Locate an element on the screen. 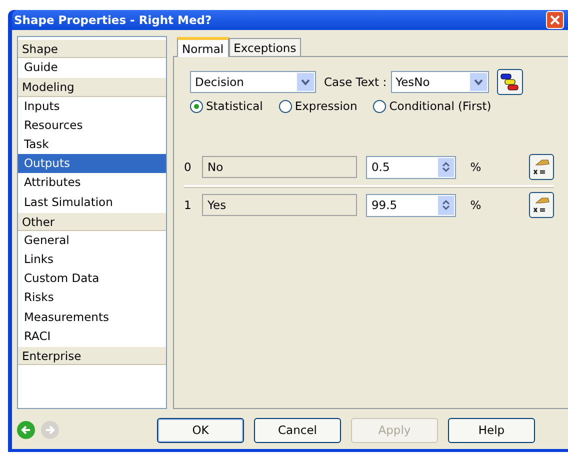 The width and height of the screenshot is (568, 454). color-bars-icon is located at coordinates (510, 82).